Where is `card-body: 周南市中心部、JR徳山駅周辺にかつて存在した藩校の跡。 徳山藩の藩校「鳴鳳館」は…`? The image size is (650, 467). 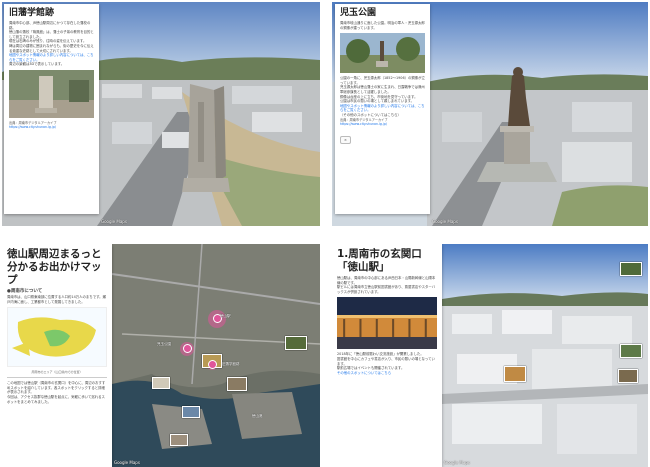
card-body: 周南市中心部、JR徳山駅周辺にかつて存在した藩校の跡。 徳山藩の藩校「鳴鳳館」は… is located at coordinates (51, 37).